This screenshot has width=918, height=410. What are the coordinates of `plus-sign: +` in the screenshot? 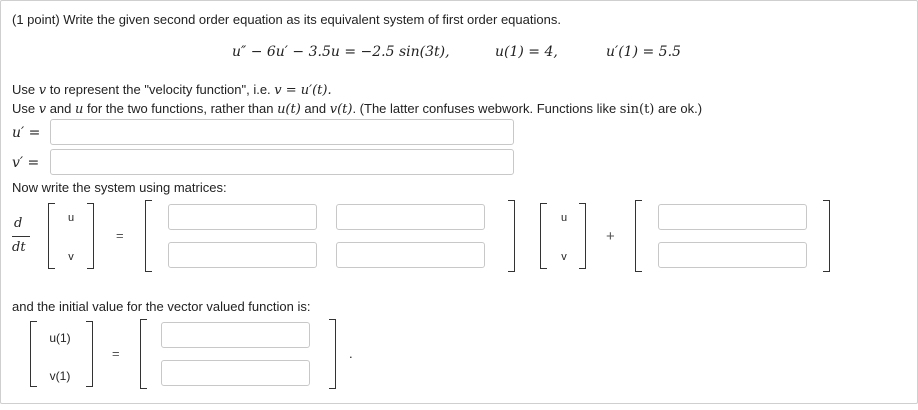 It's located at (610, 236).